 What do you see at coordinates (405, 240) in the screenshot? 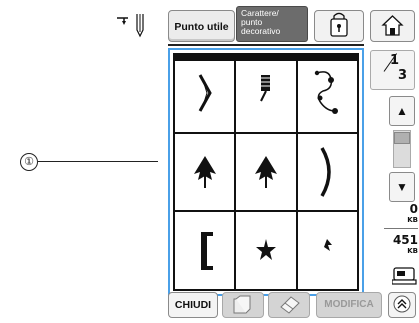
I see `memory-free-value: 451` at bounding box center [405, 240].